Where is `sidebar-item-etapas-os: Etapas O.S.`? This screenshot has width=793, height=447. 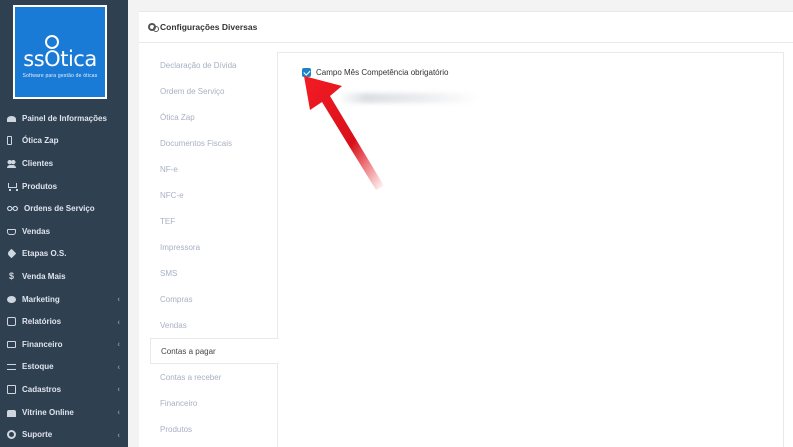
sidebar-item-etapas-os: Etapas O.S. is located at coordinates (64, 254).